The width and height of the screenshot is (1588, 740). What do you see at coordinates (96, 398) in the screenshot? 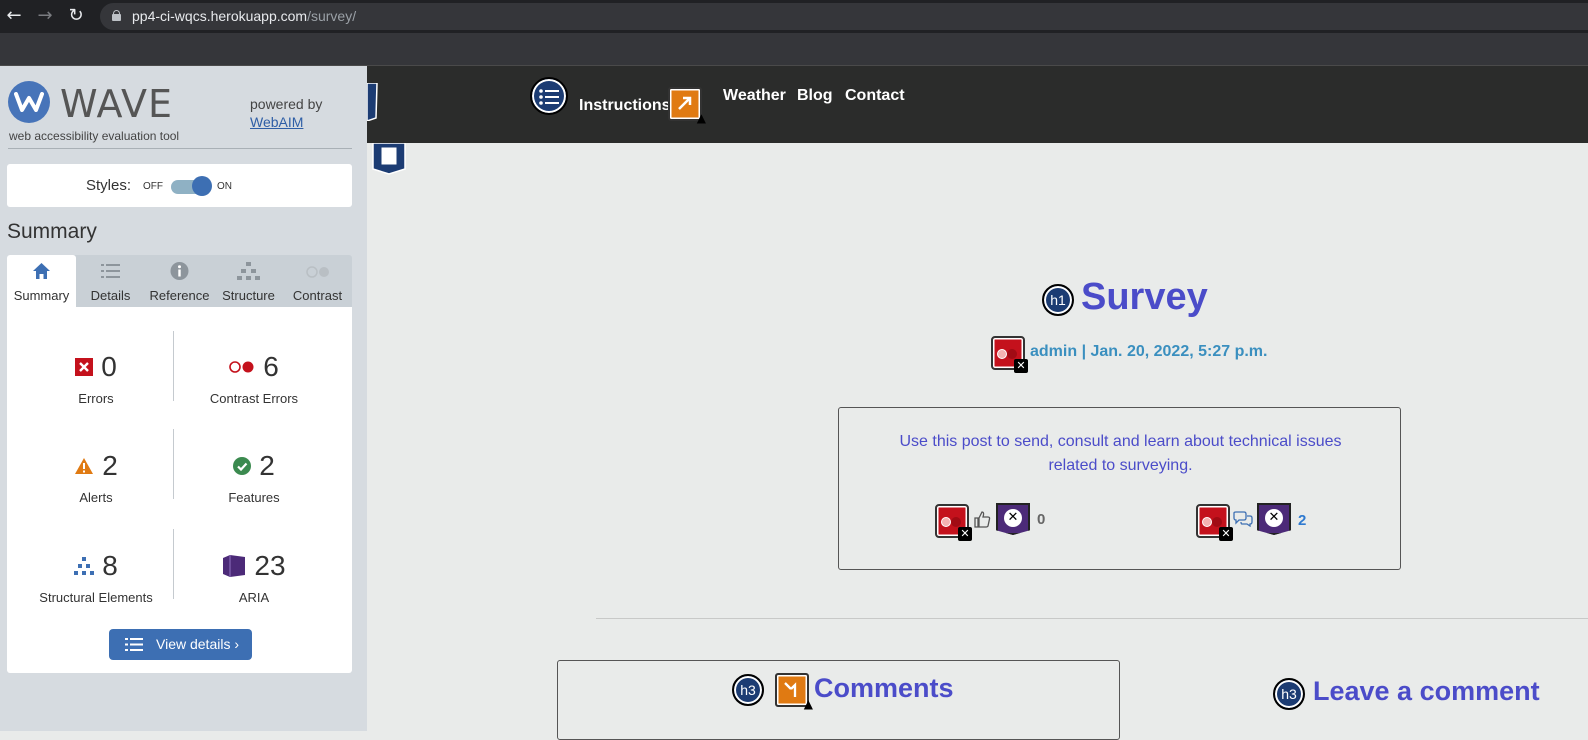
I see `errors-label: Errors` at bounding box center [96, 398].